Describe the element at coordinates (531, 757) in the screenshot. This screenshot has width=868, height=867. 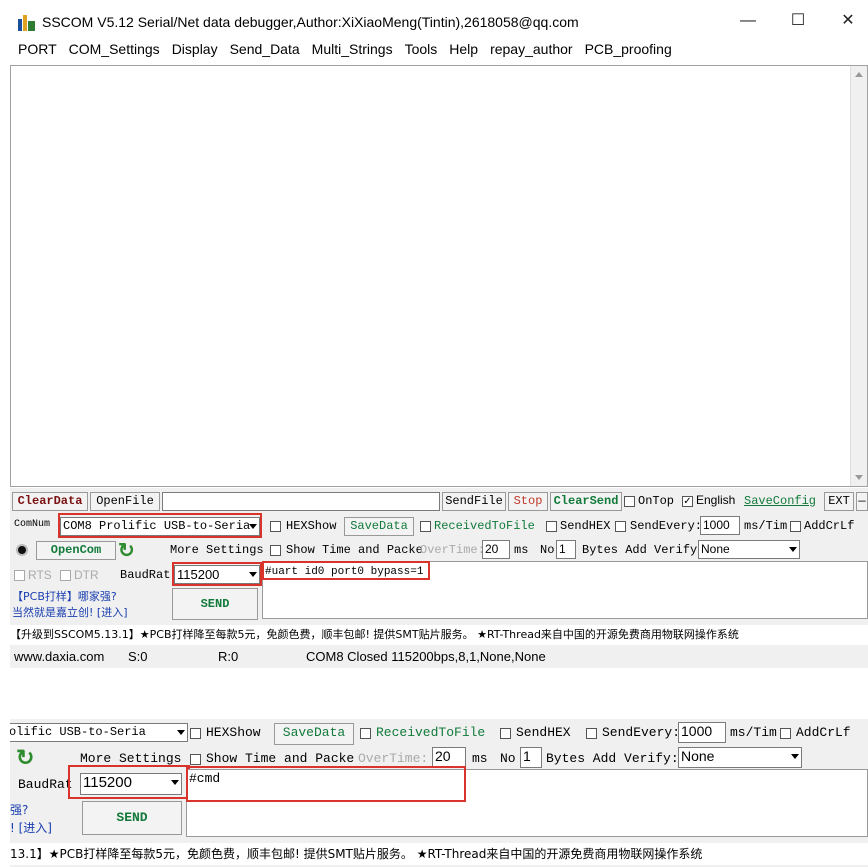
I see `crop-no-input: 1` at that location.